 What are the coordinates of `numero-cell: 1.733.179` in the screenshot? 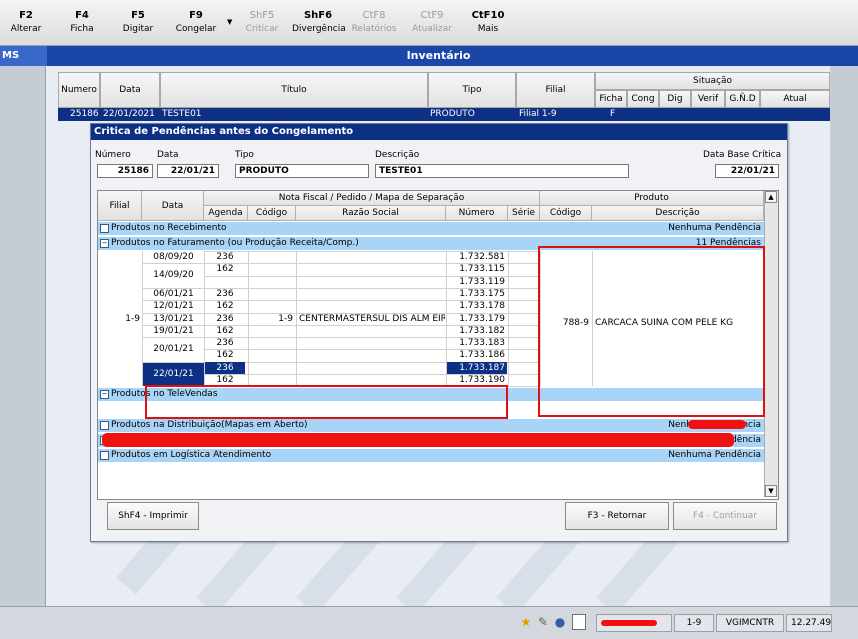 It's located at (477, 319).